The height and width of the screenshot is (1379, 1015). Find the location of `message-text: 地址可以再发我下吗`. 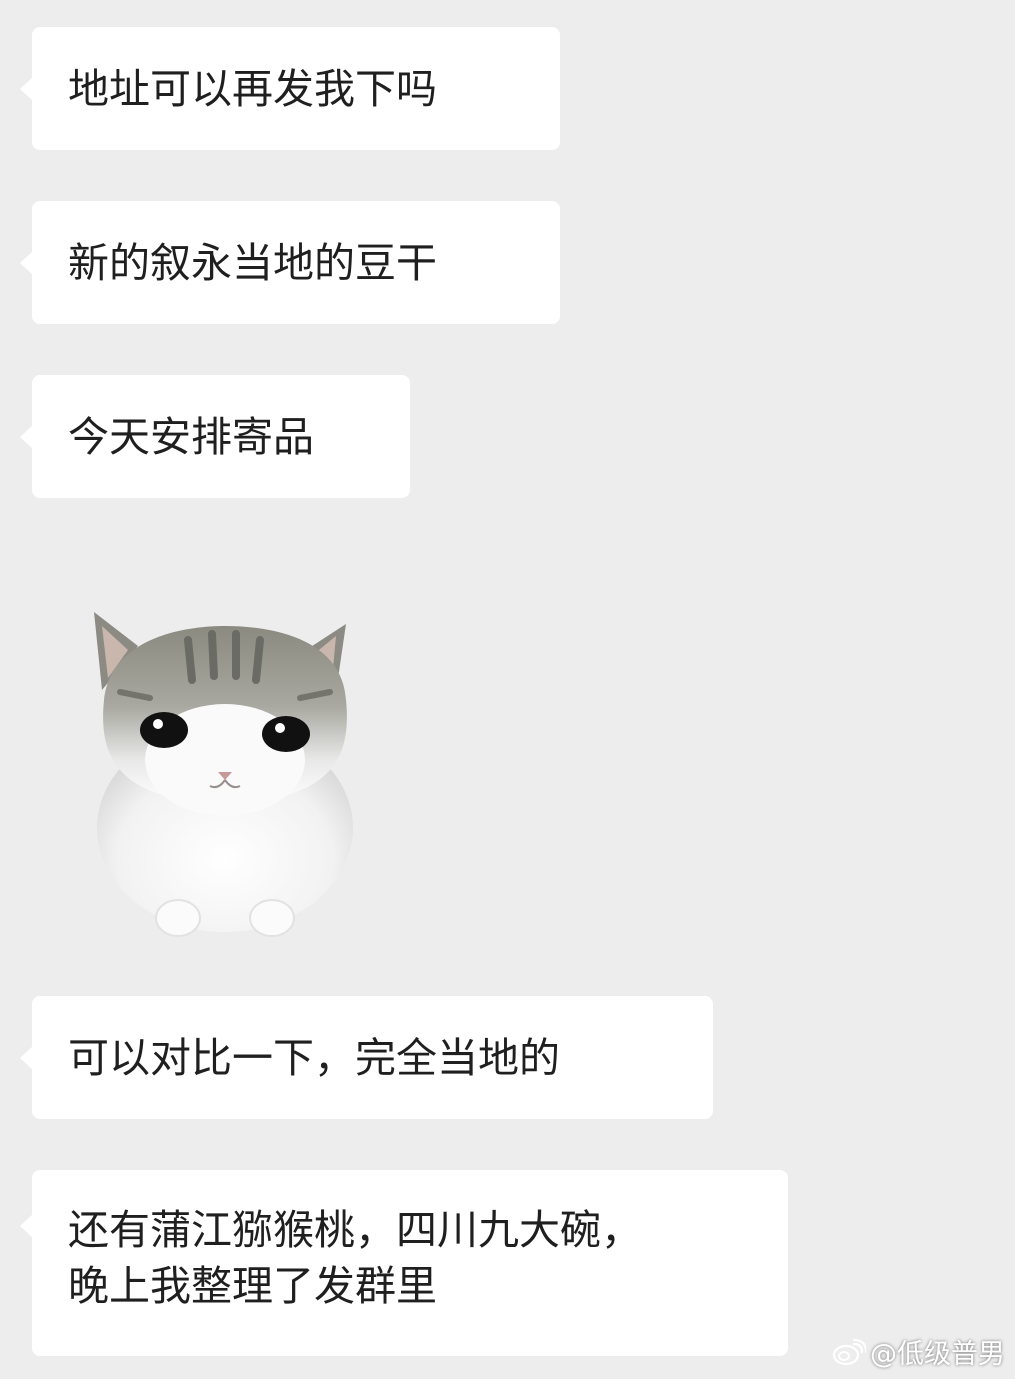

message-text: 地址可以再发我下吗 is located at coordinates (252, 88).